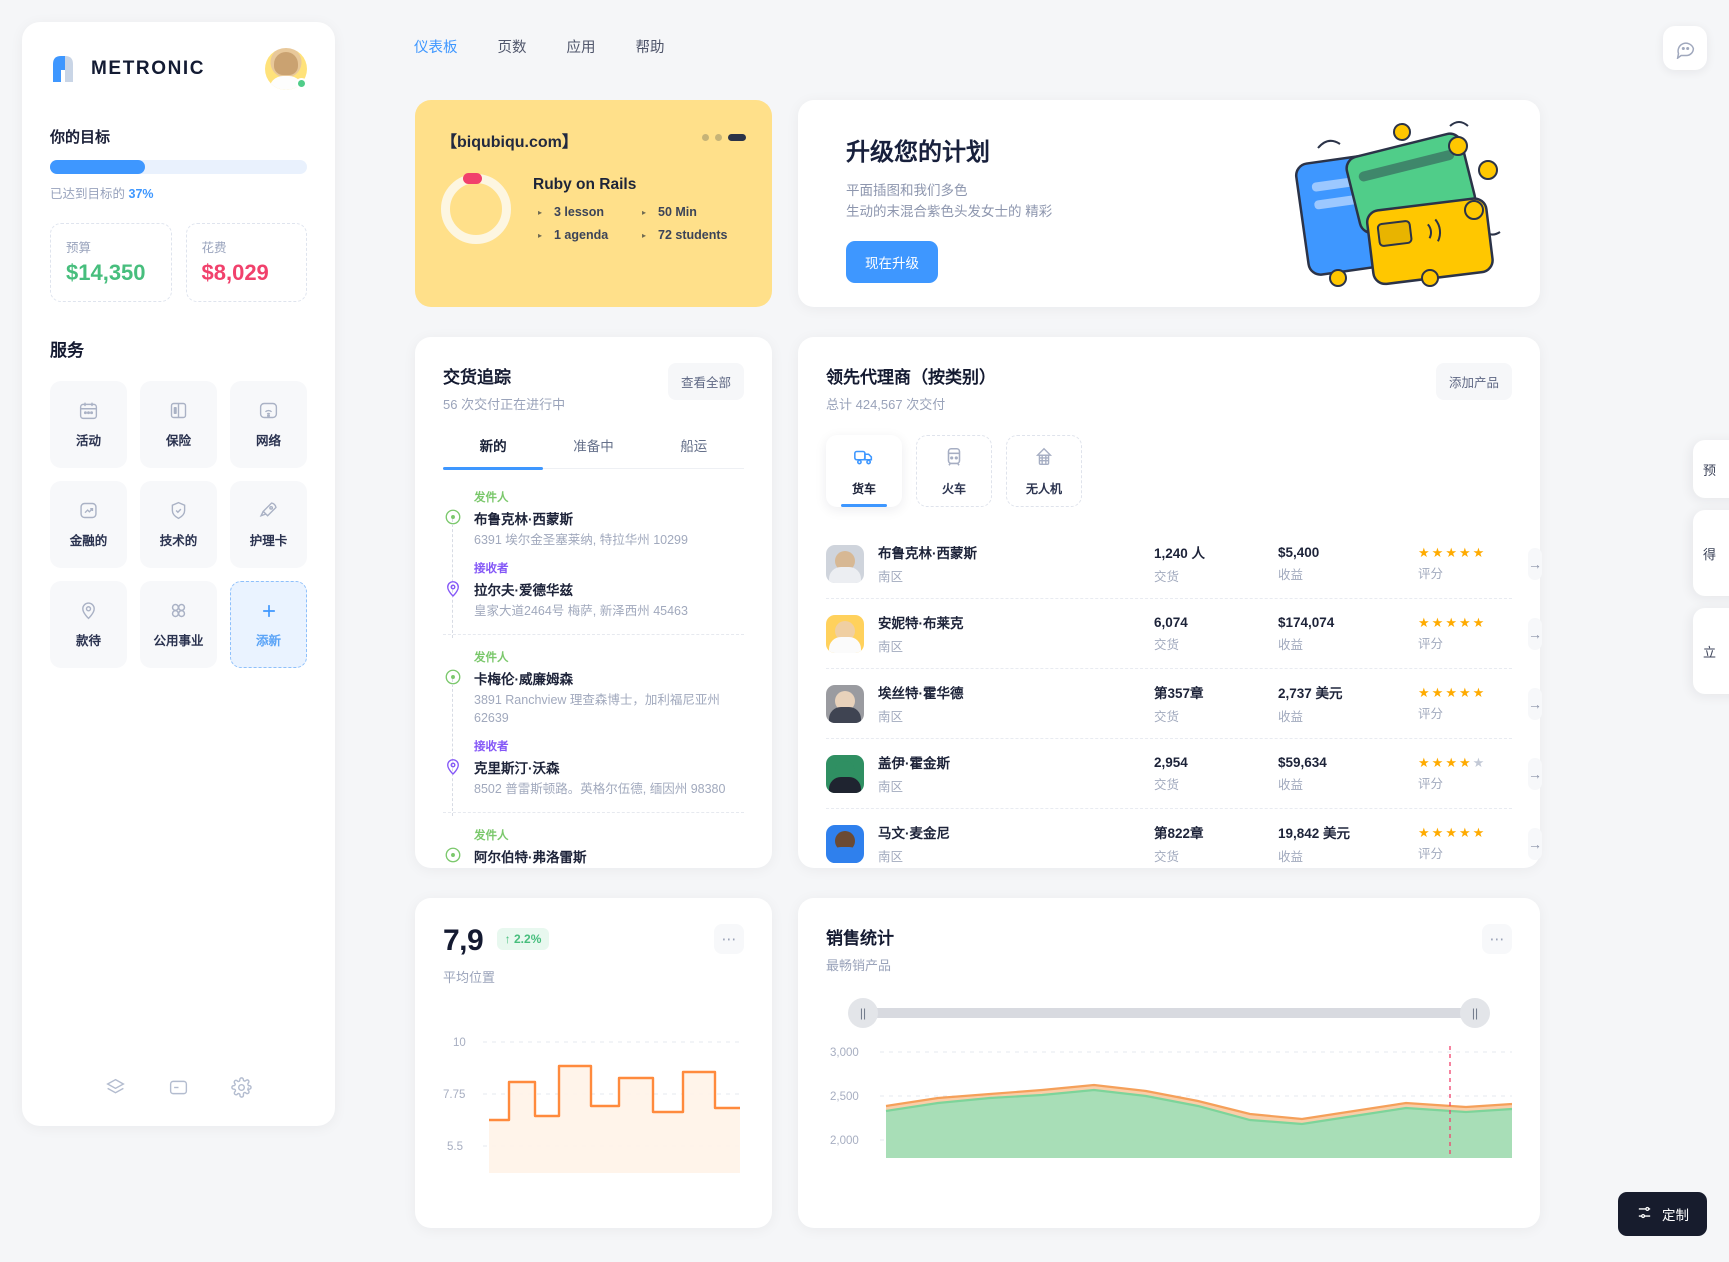  I want to click on layers-icon, so click(115, 1087).